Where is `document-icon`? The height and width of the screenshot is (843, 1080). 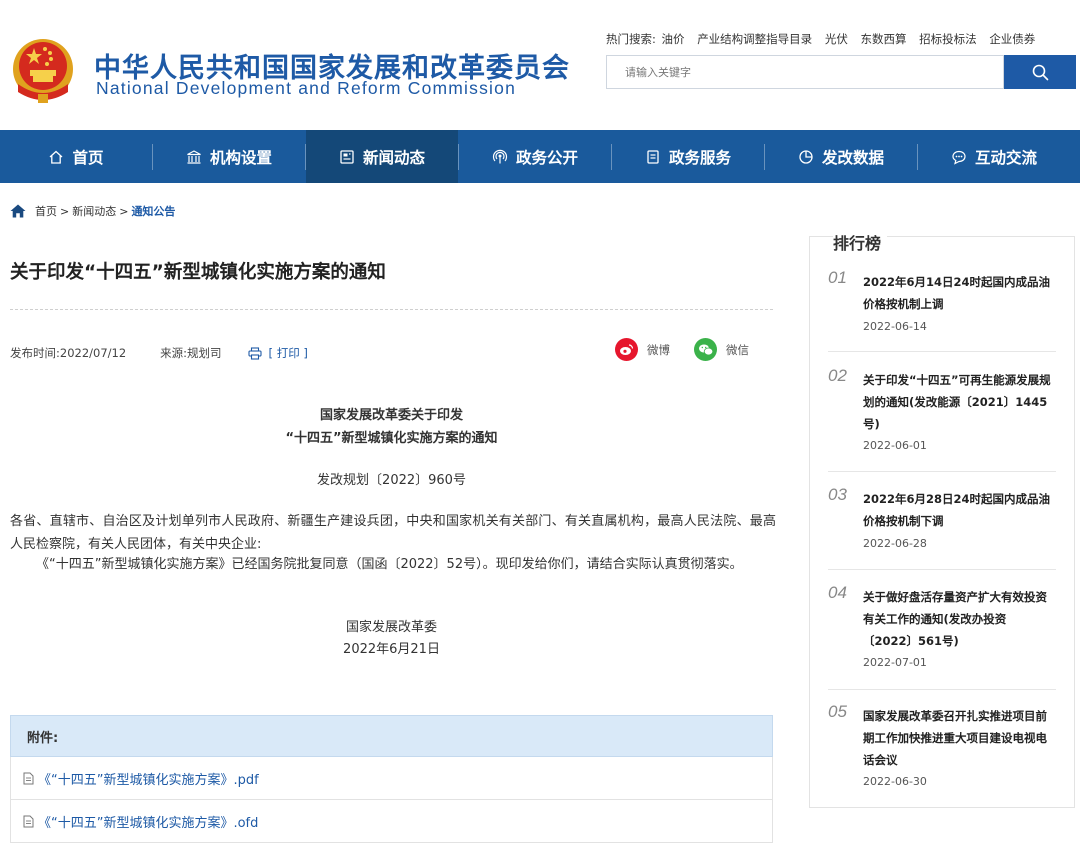
document-icon is located at coordinates (653, 157).